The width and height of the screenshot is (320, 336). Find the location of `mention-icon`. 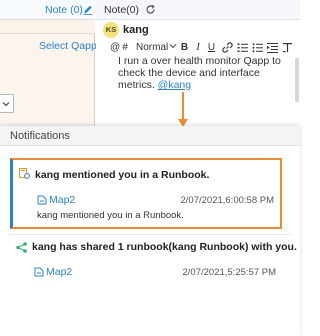

mention-icon is located at coordinates (24, 173).